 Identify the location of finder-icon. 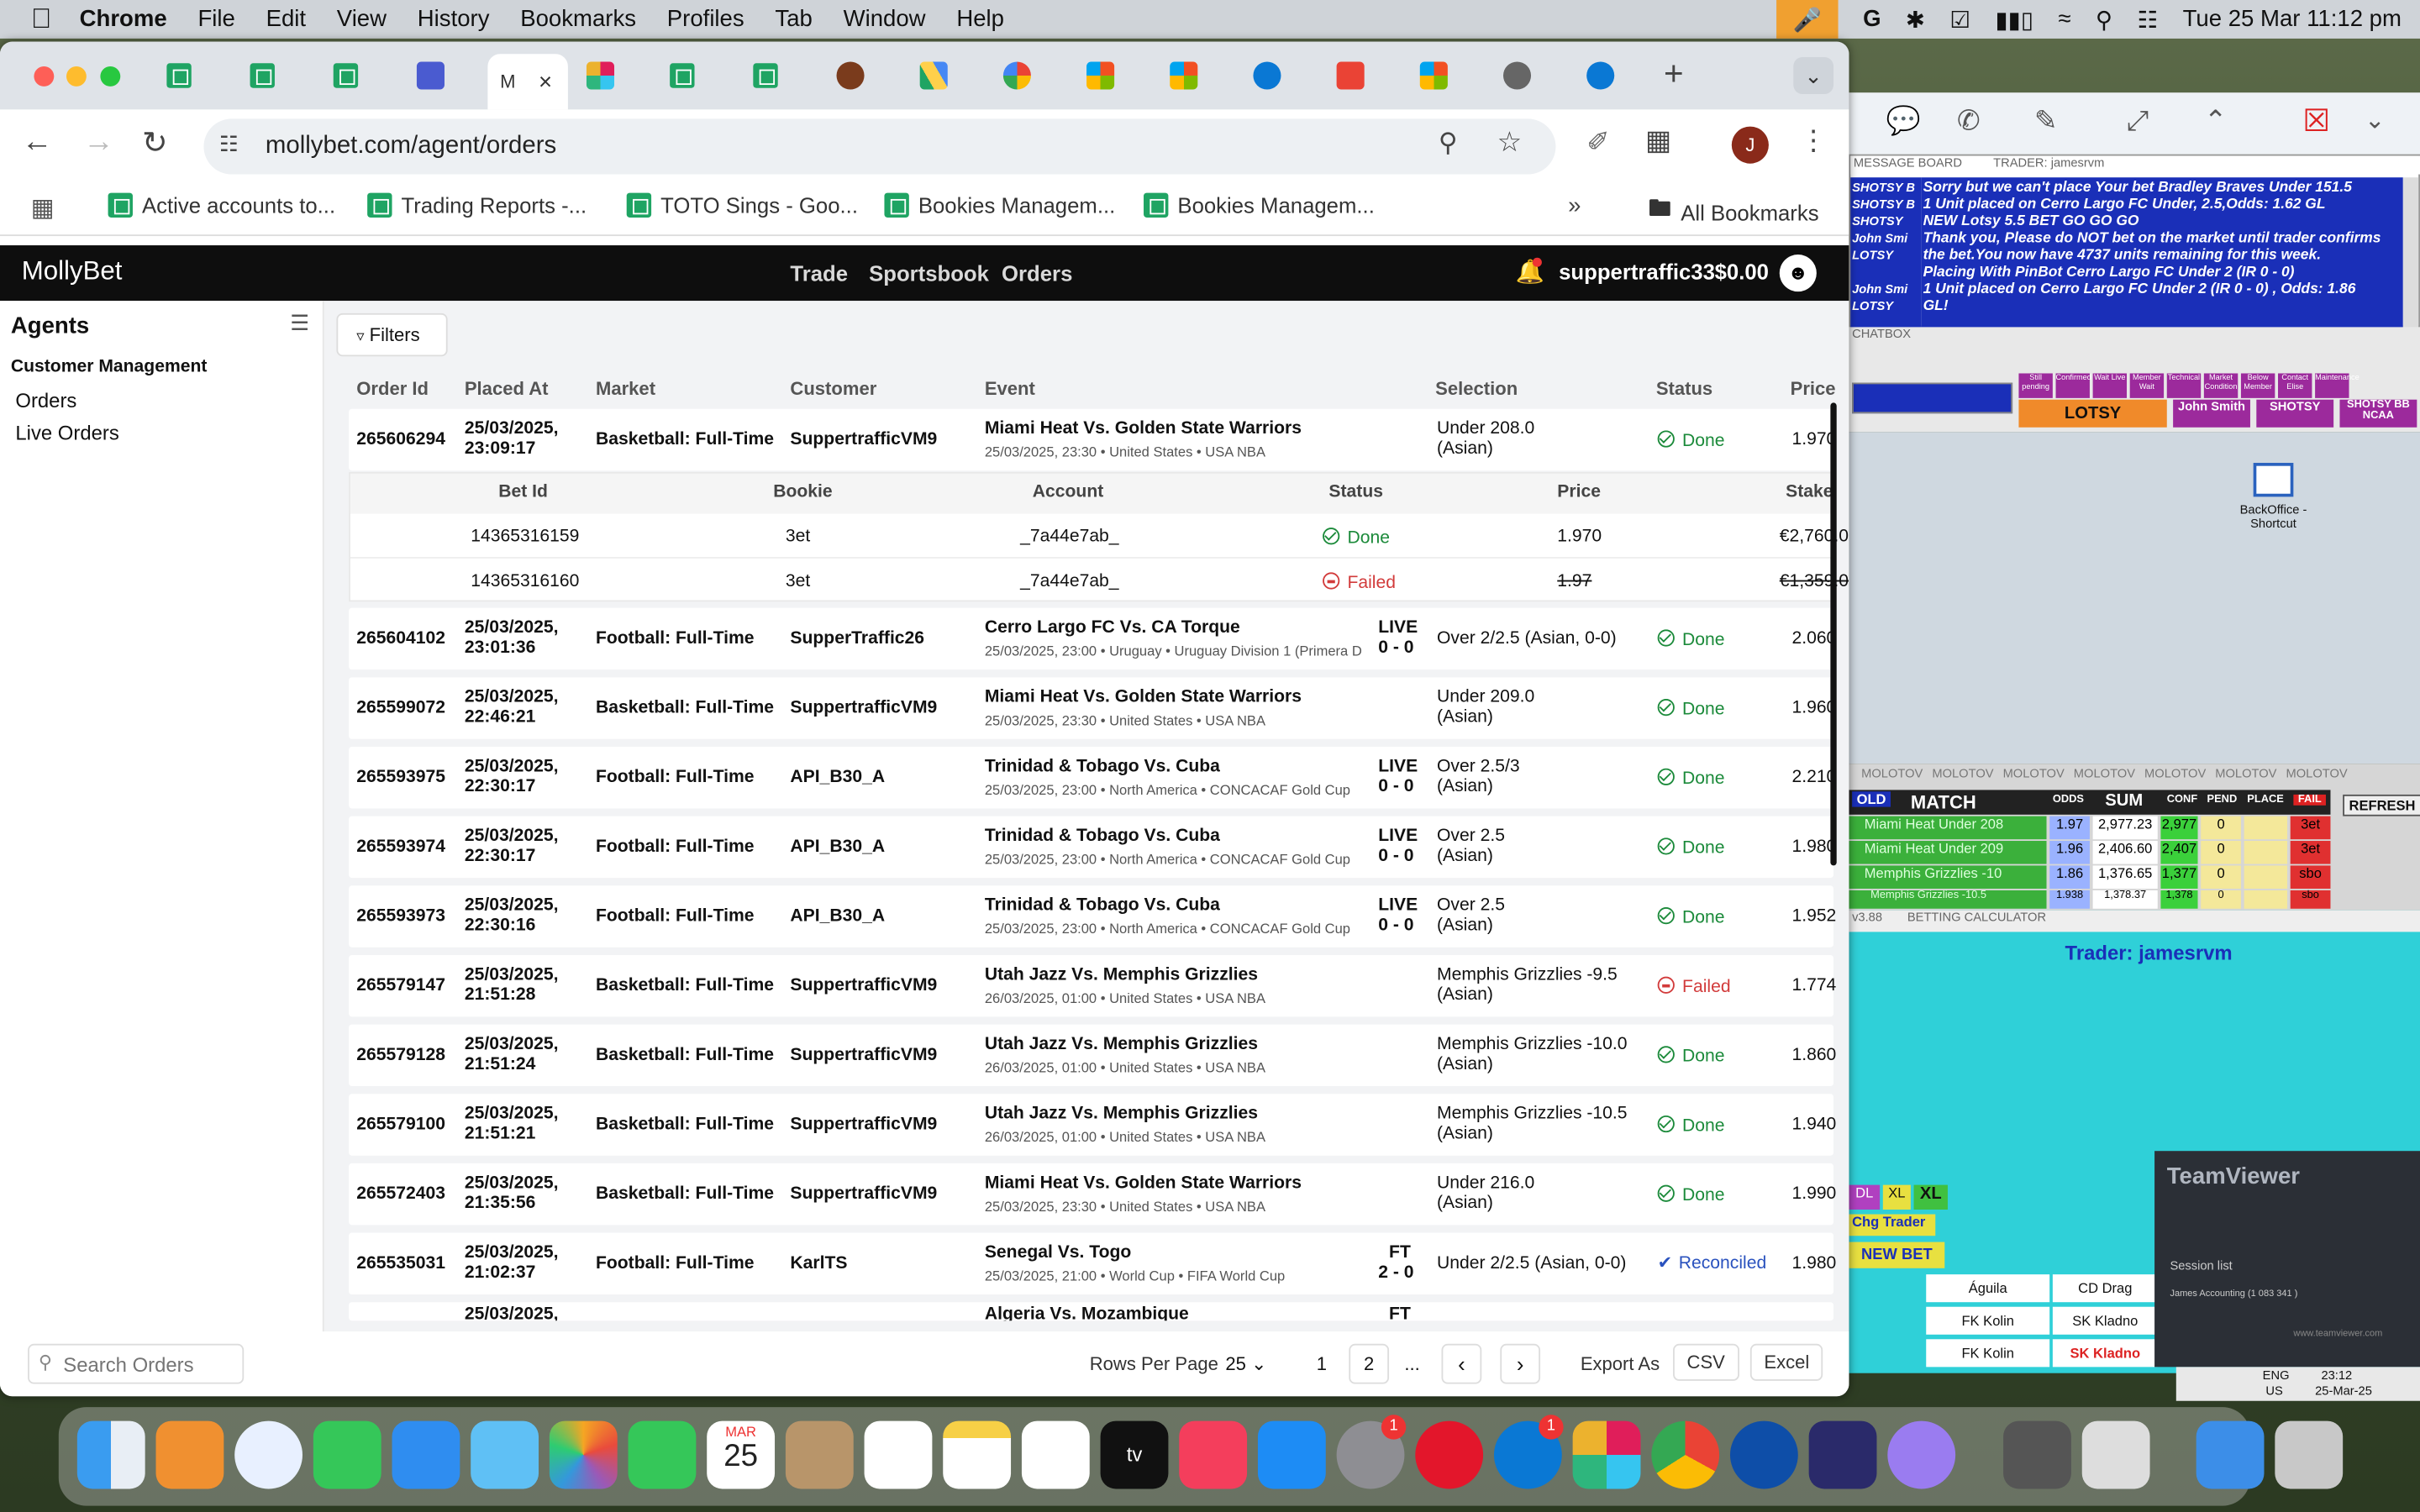
(110, 1454).